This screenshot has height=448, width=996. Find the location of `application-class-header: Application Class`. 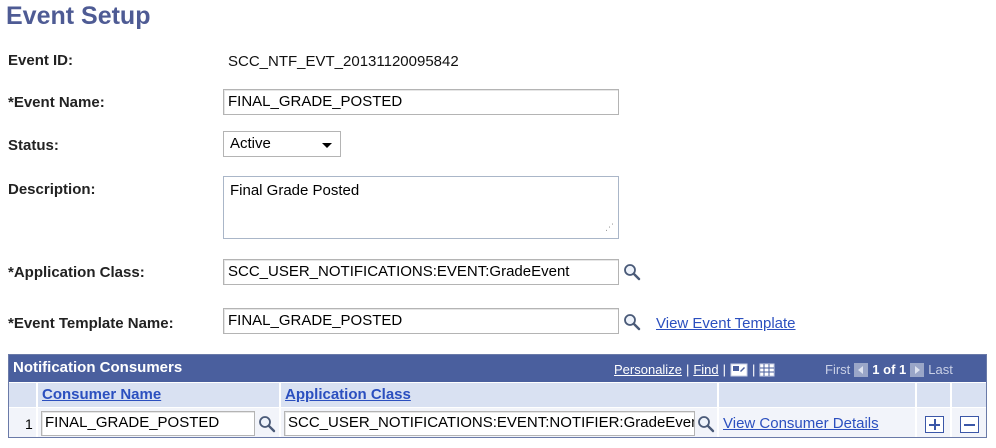

application-class-header: Application Class is located at coordinates (499, 395).